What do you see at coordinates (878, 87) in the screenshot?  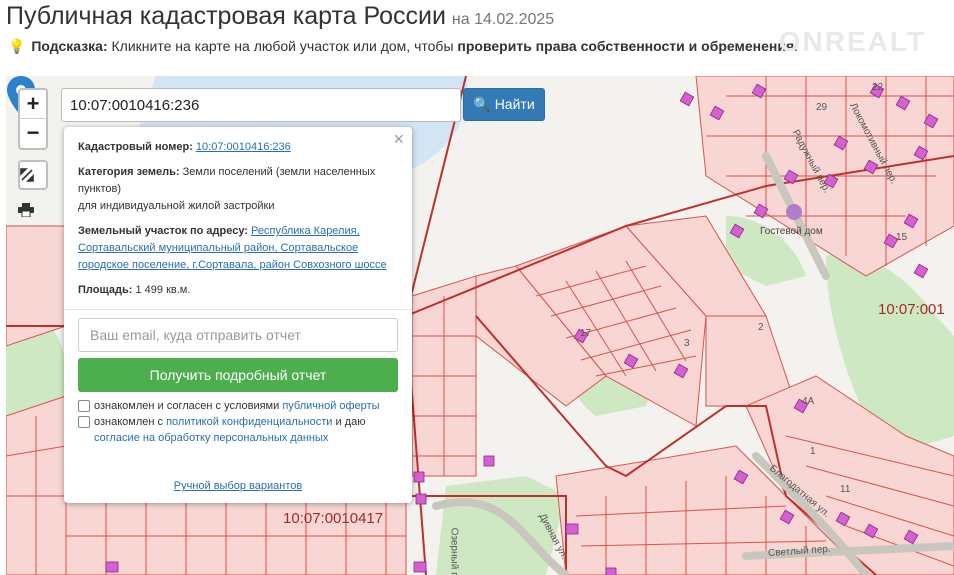 I see `house-number: 22` at bounding box center [878, 87].